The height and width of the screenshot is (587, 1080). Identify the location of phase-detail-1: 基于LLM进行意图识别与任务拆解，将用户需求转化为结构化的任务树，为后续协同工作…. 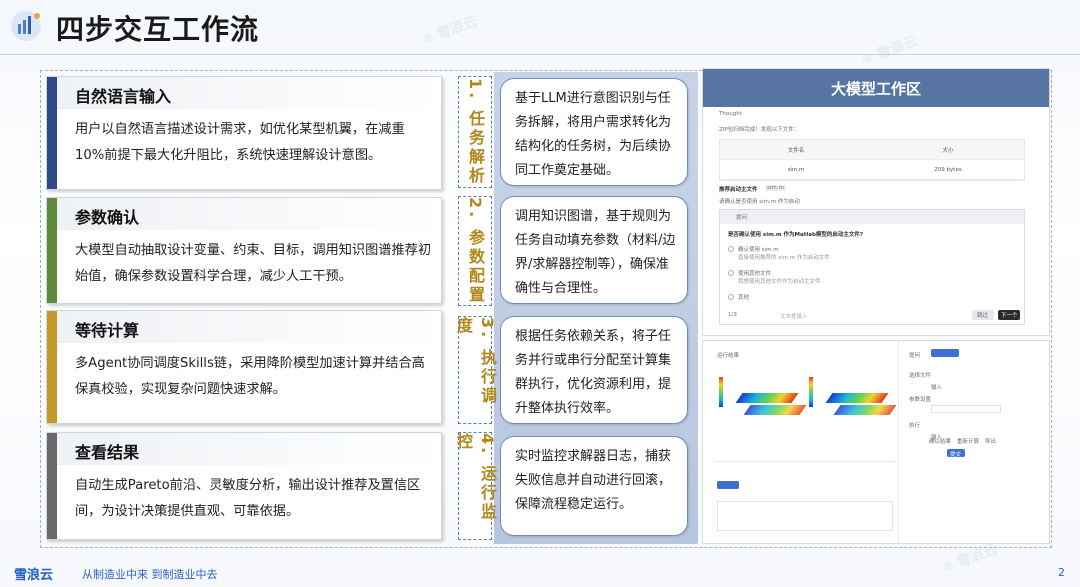
(594, 132).